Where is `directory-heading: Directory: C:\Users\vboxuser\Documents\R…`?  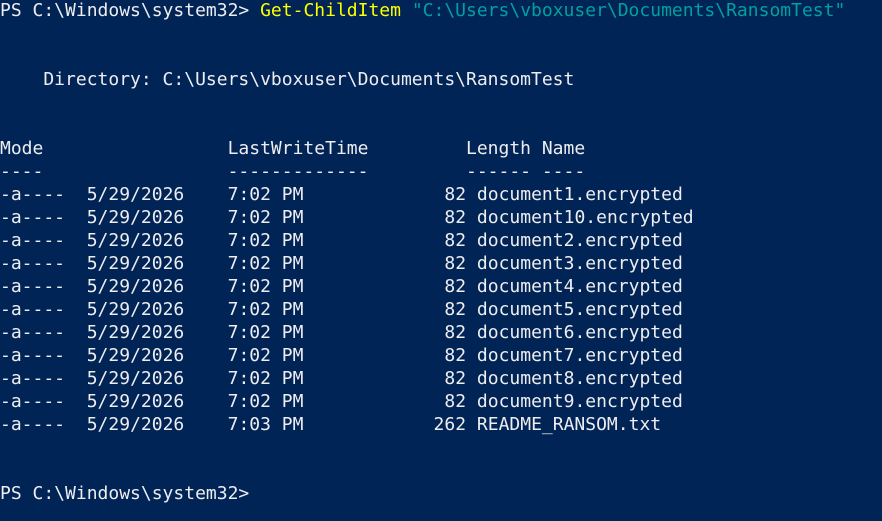 directory-heading: Directory: C:\Users\vboxuser\Documents\R… is located at coordinates (287, 79).